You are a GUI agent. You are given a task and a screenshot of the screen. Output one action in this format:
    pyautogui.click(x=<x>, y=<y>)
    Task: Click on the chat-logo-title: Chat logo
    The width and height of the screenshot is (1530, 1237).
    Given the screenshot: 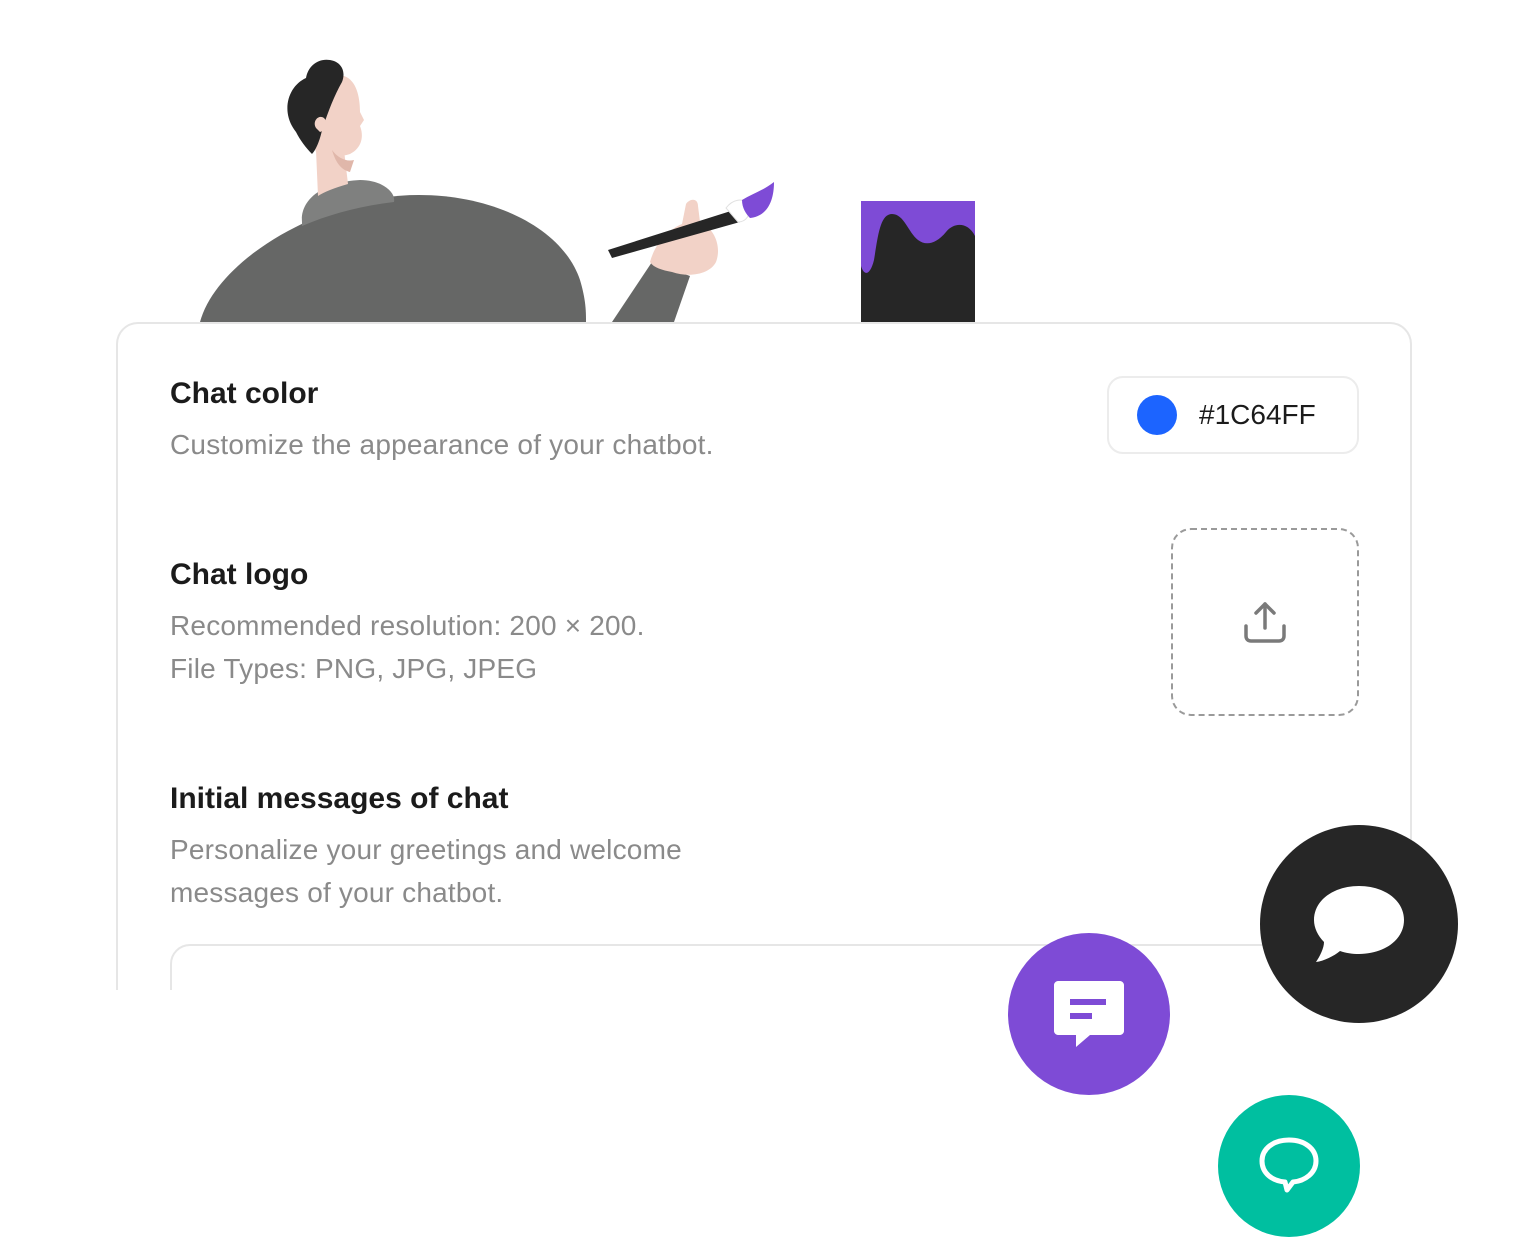 What is the action you would take?
    pyautogui.click(x=239, y=574)
    